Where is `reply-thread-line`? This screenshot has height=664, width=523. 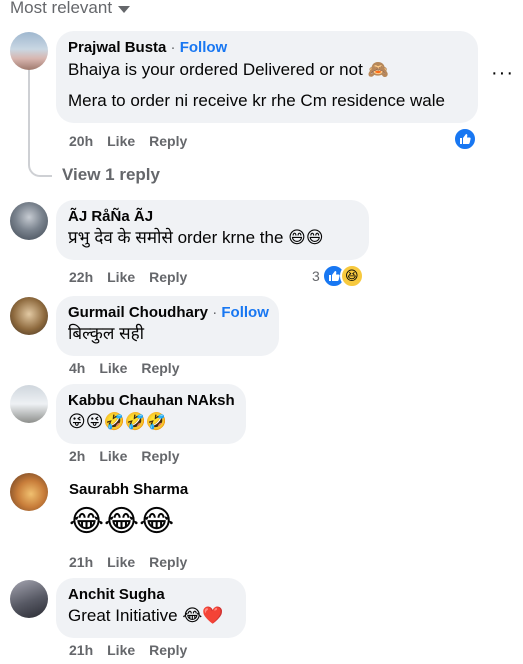
reply-thread-line is located at coordinates (40, 123).